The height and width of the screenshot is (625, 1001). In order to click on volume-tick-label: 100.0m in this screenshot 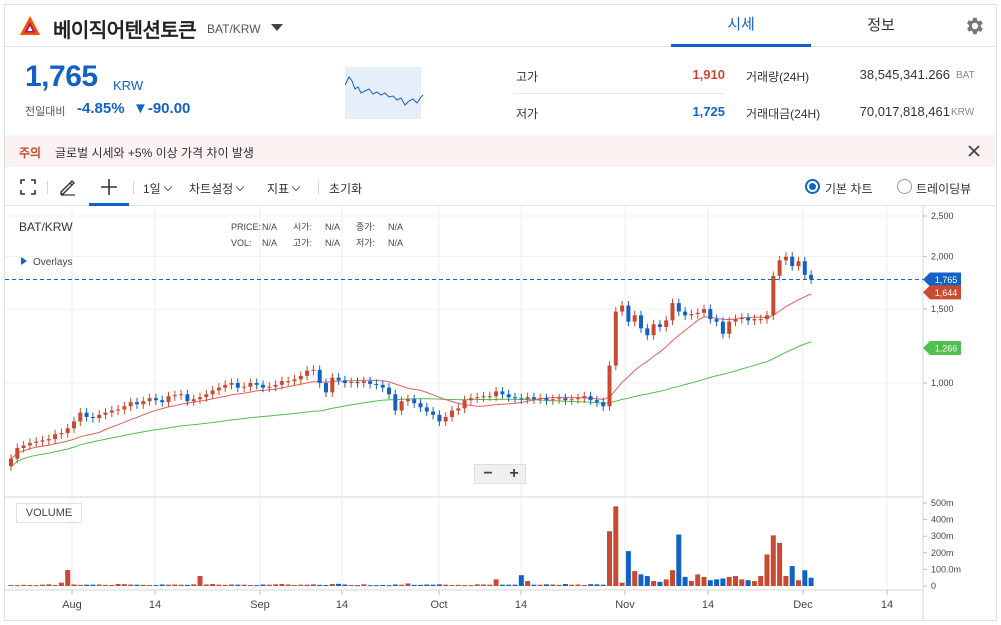, I will do `click(946, 569)`.